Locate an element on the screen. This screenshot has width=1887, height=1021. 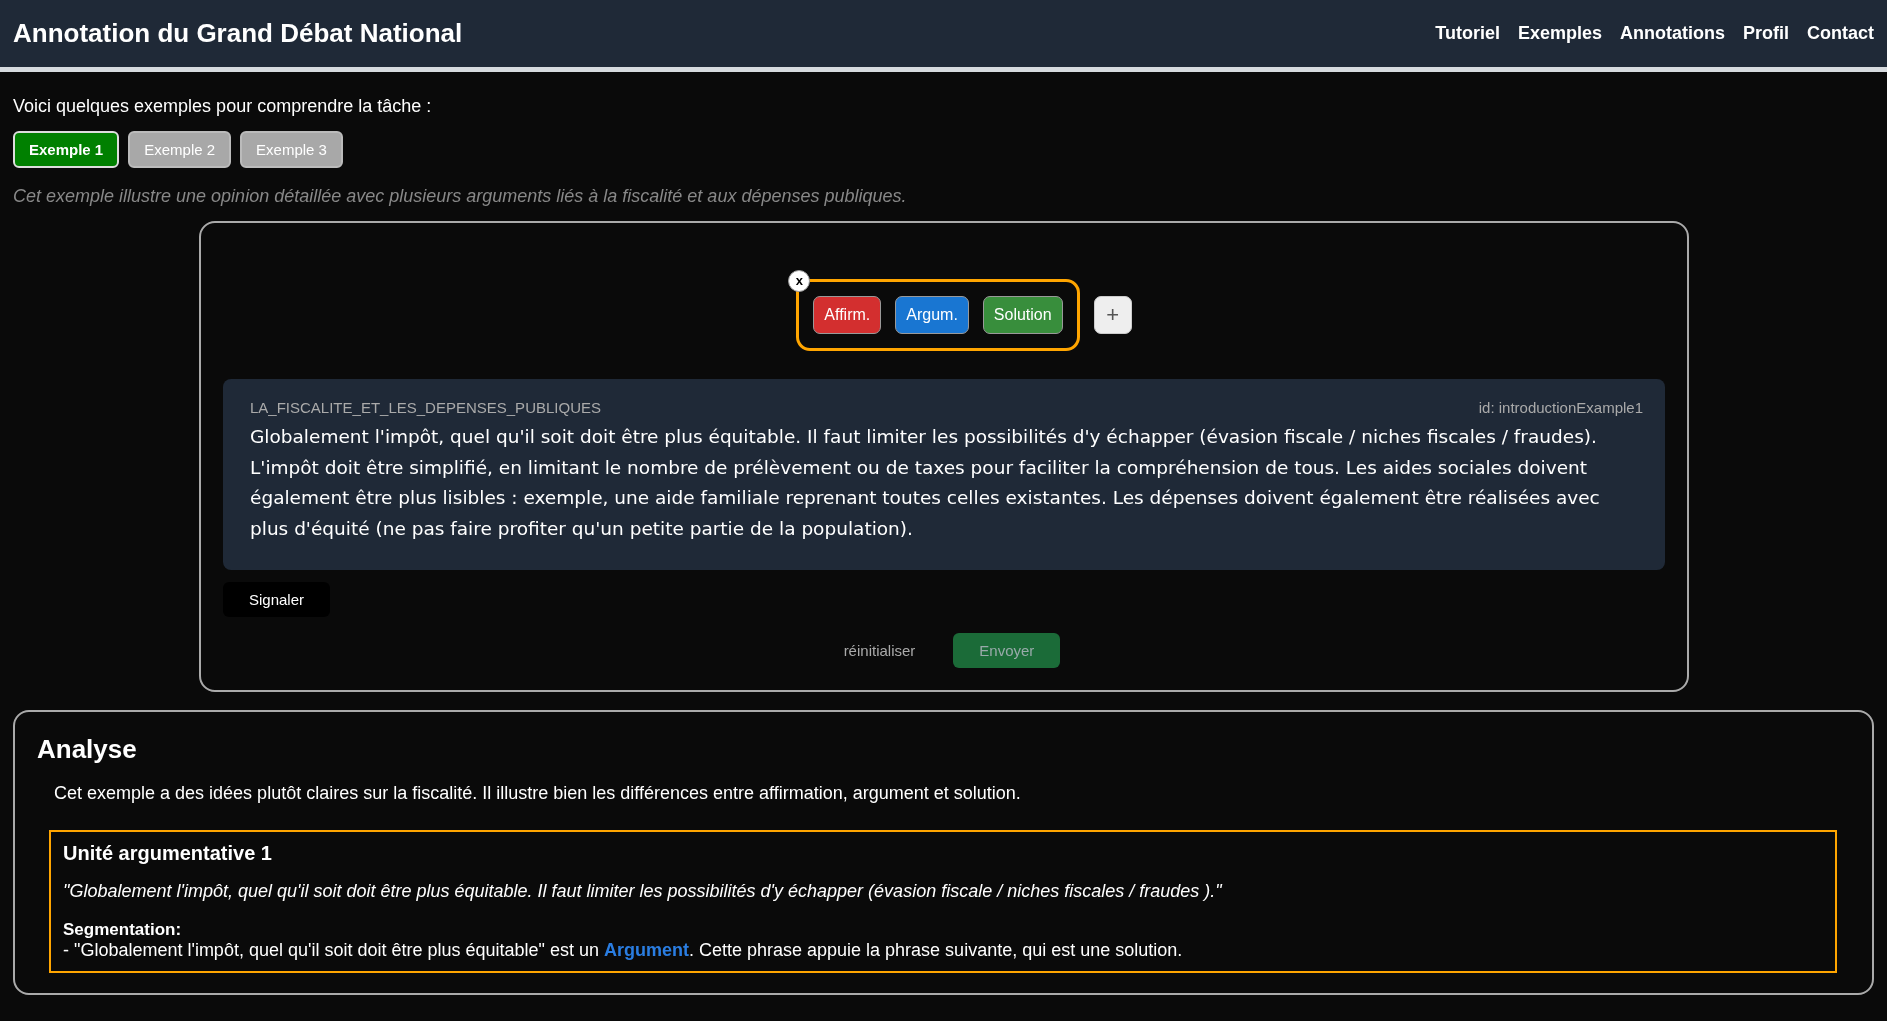
nav-link: Annotations is located at coordinates (1672, 33).